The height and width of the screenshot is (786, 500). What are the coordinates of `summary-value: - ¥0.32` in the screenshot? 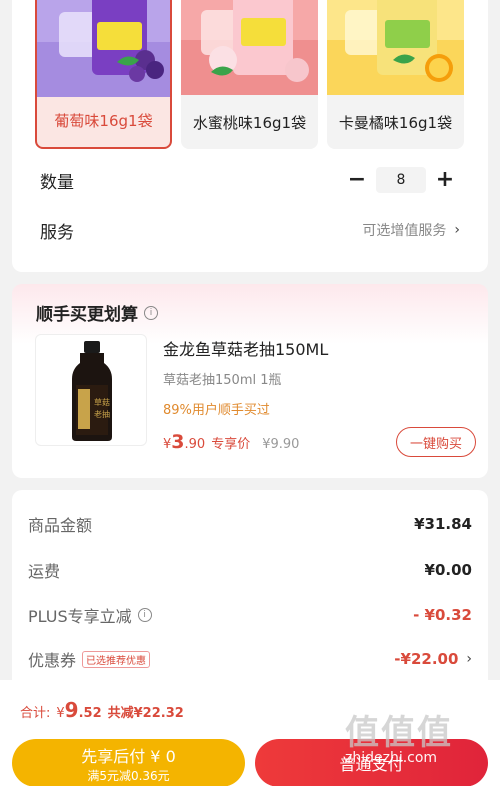 It's located at (442, 615).